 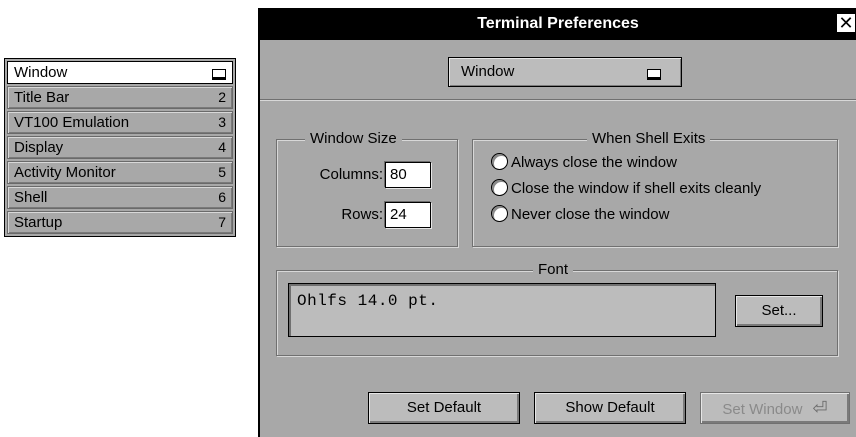 What do you see at coordinates (39, 147) in the screenshot?
I see `menu-item-label: Display` at bounding box center [39, 147].